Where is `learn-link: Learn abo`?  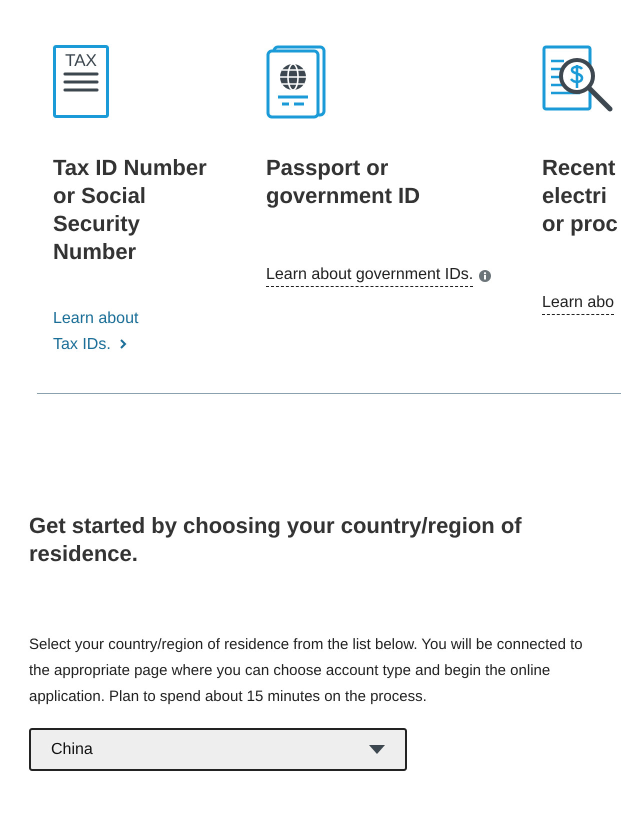
learn-link: Learn abo is located at coordinates (578, 303).